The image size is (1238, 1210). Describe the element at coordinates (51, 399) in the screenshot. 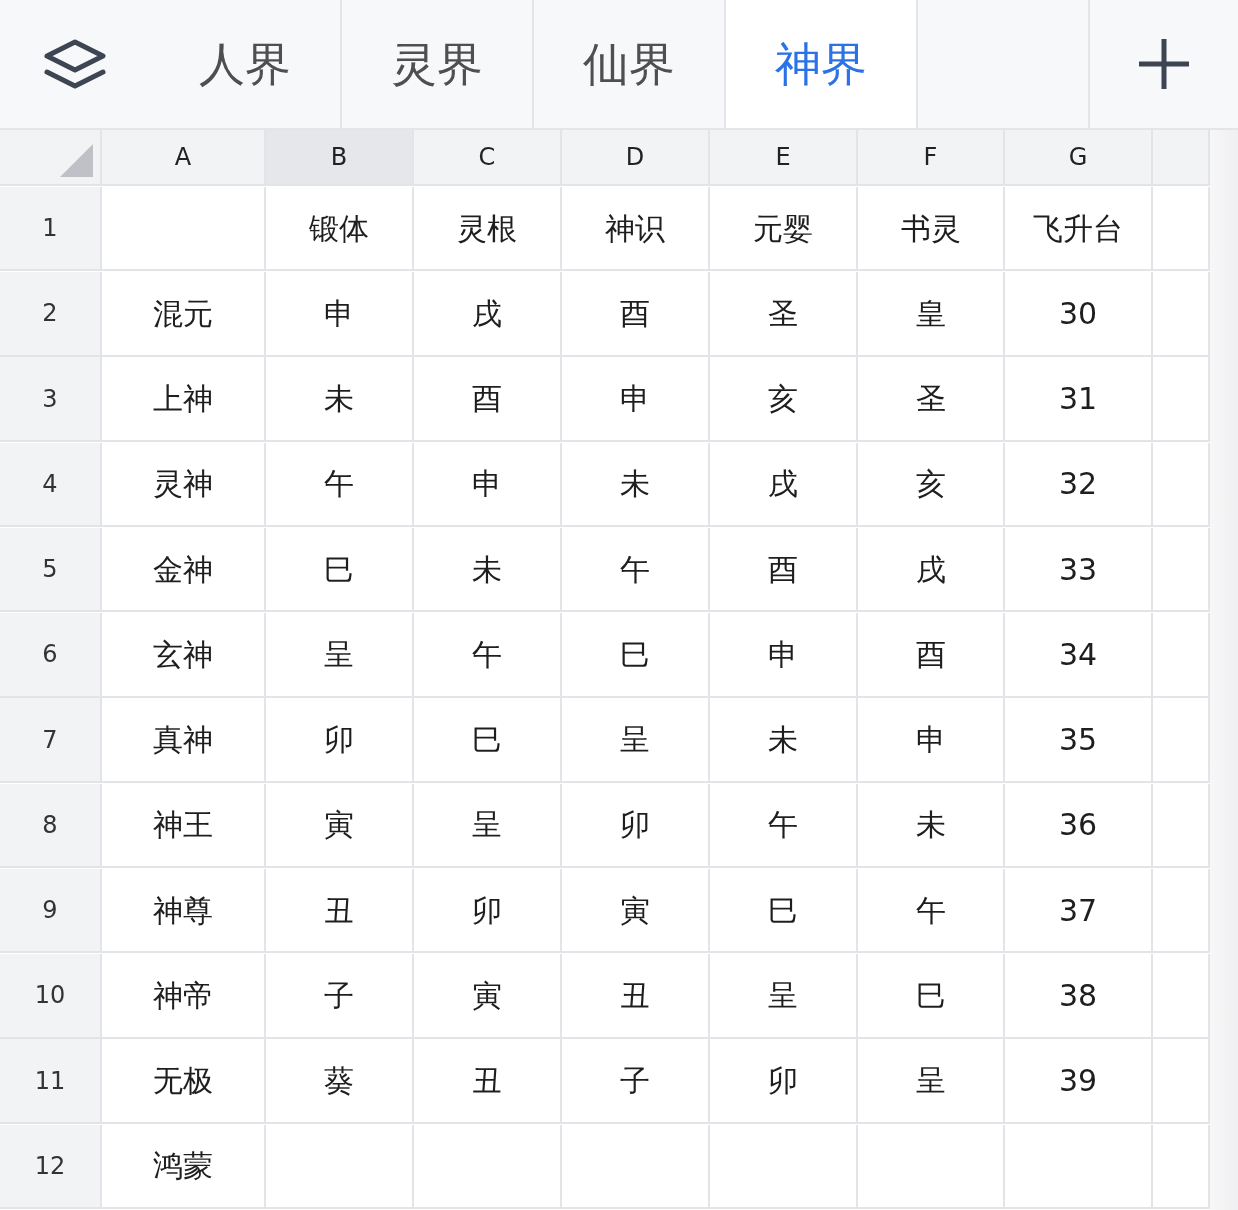

I see `row-header: 3` at that location.